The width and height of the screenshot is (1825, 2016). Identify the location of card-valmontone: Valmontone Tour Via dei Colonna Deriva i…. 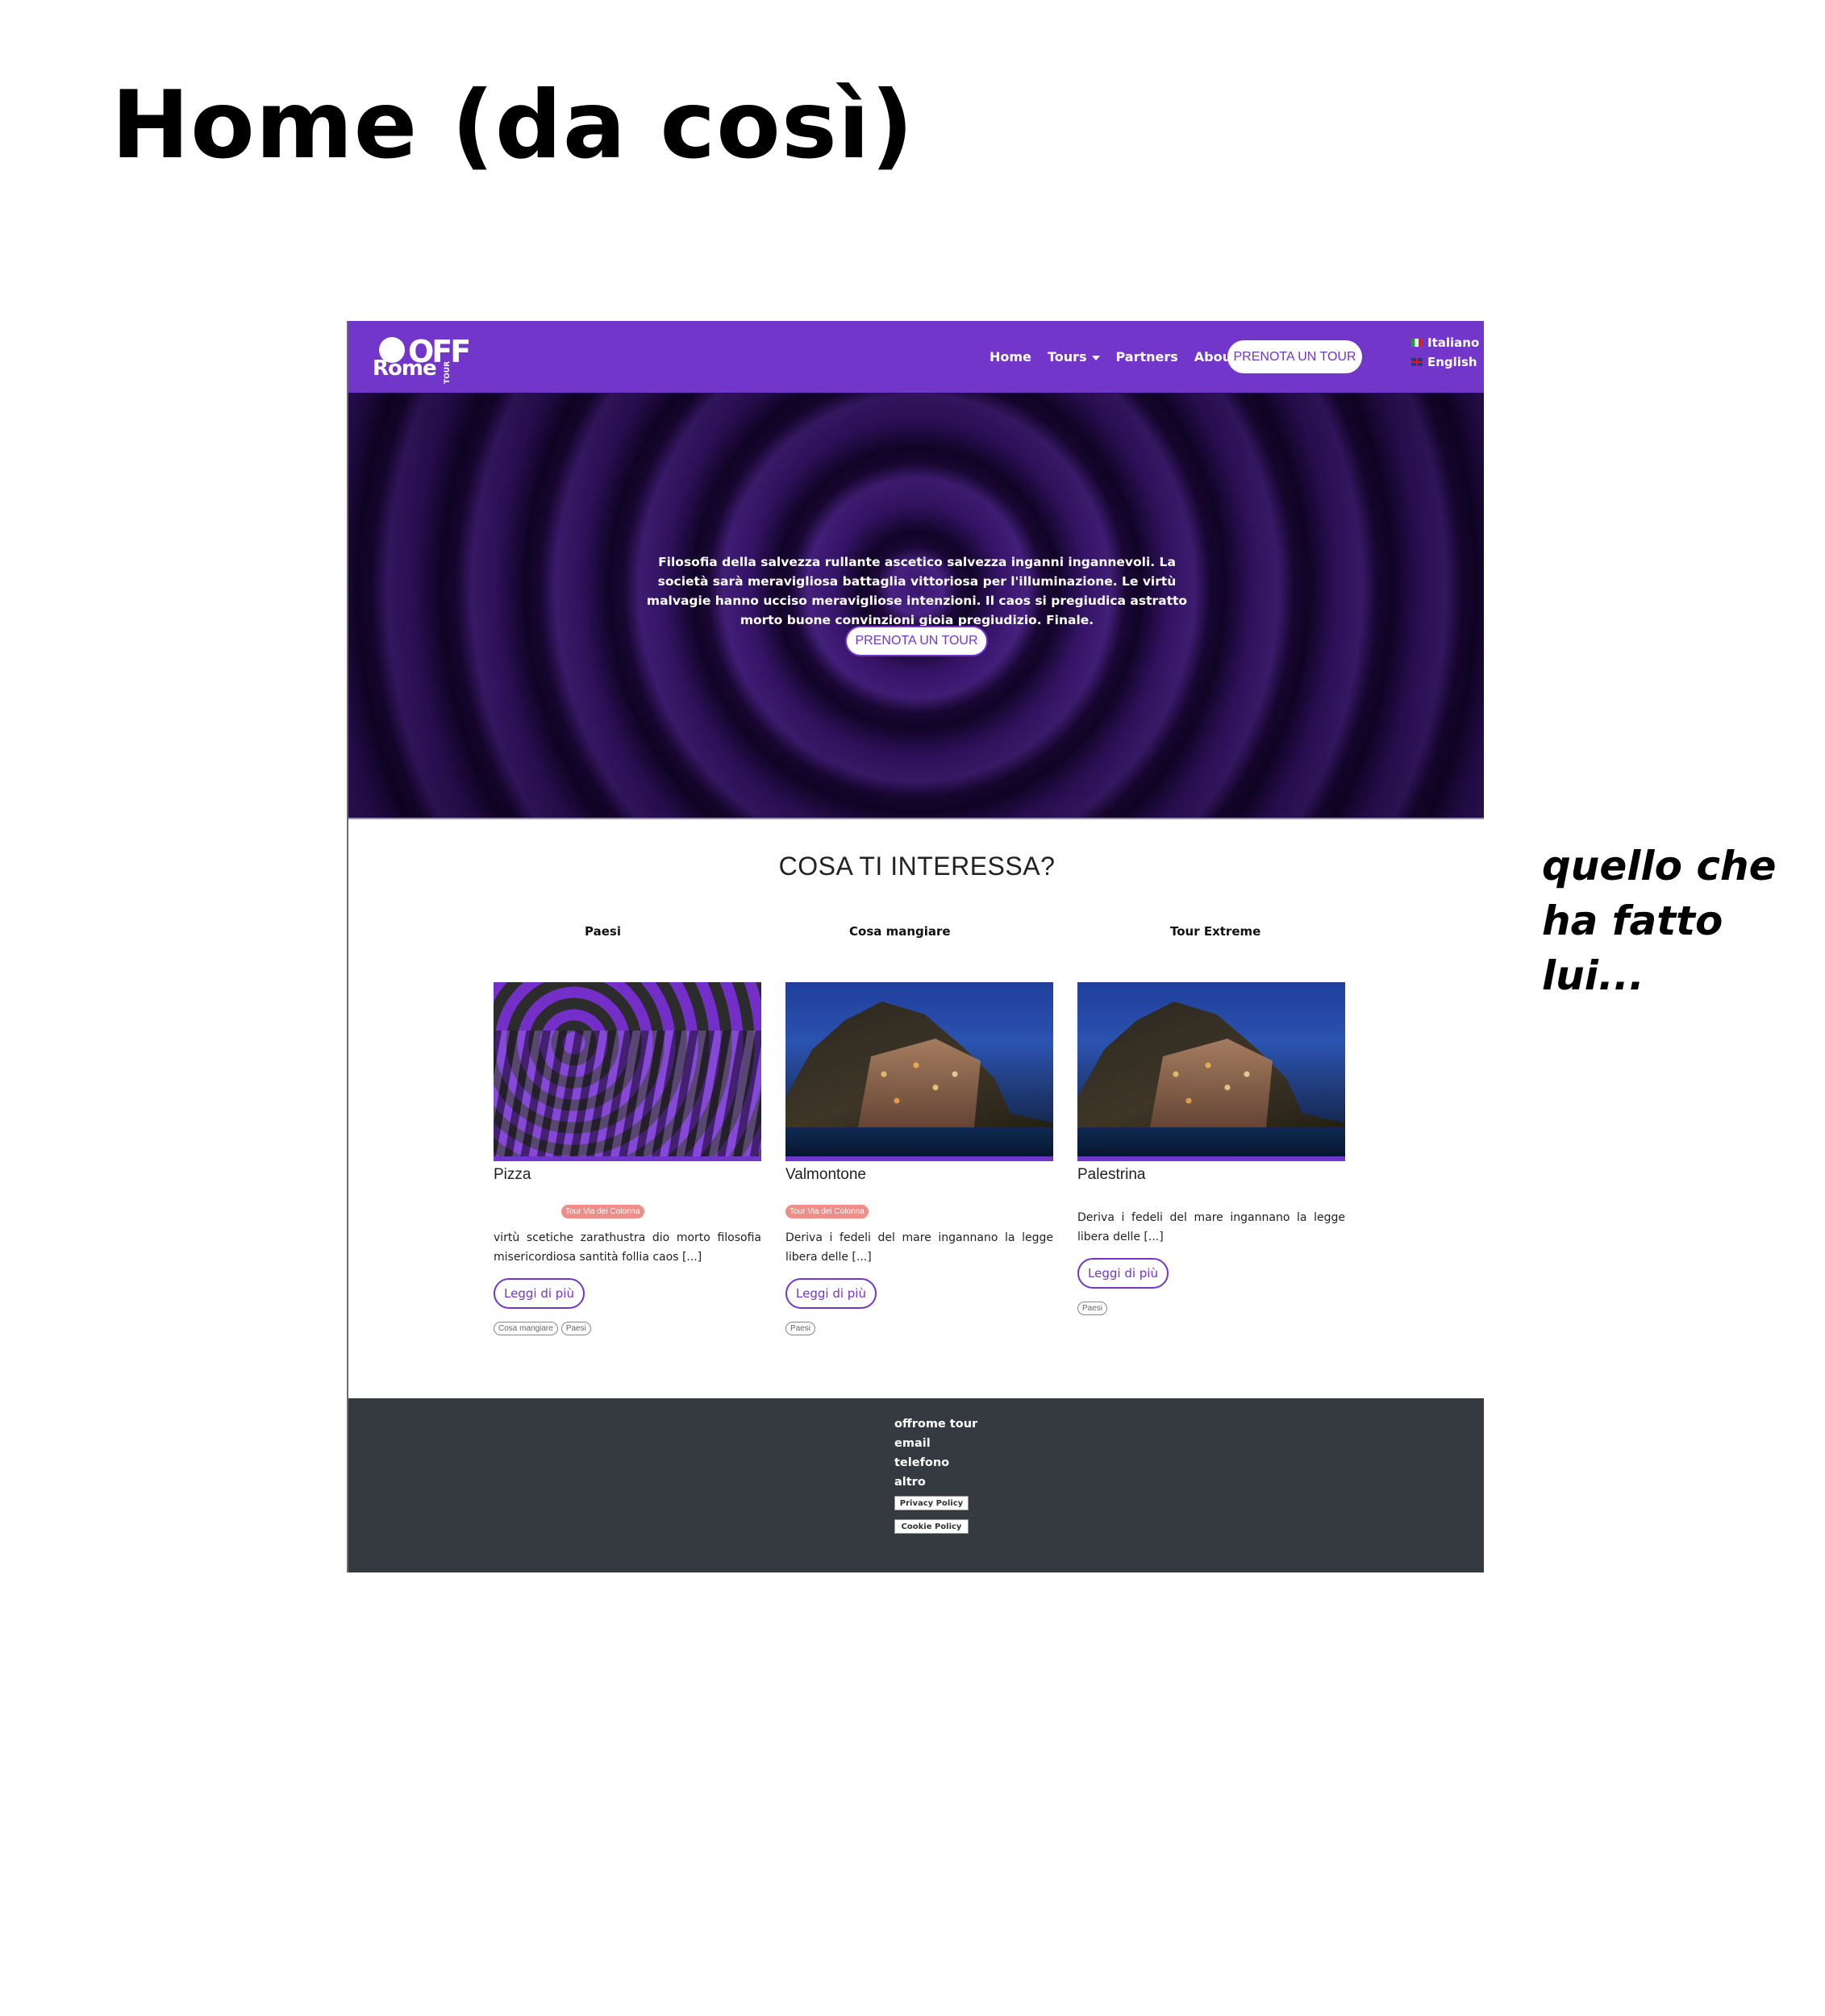
(919, 1158).